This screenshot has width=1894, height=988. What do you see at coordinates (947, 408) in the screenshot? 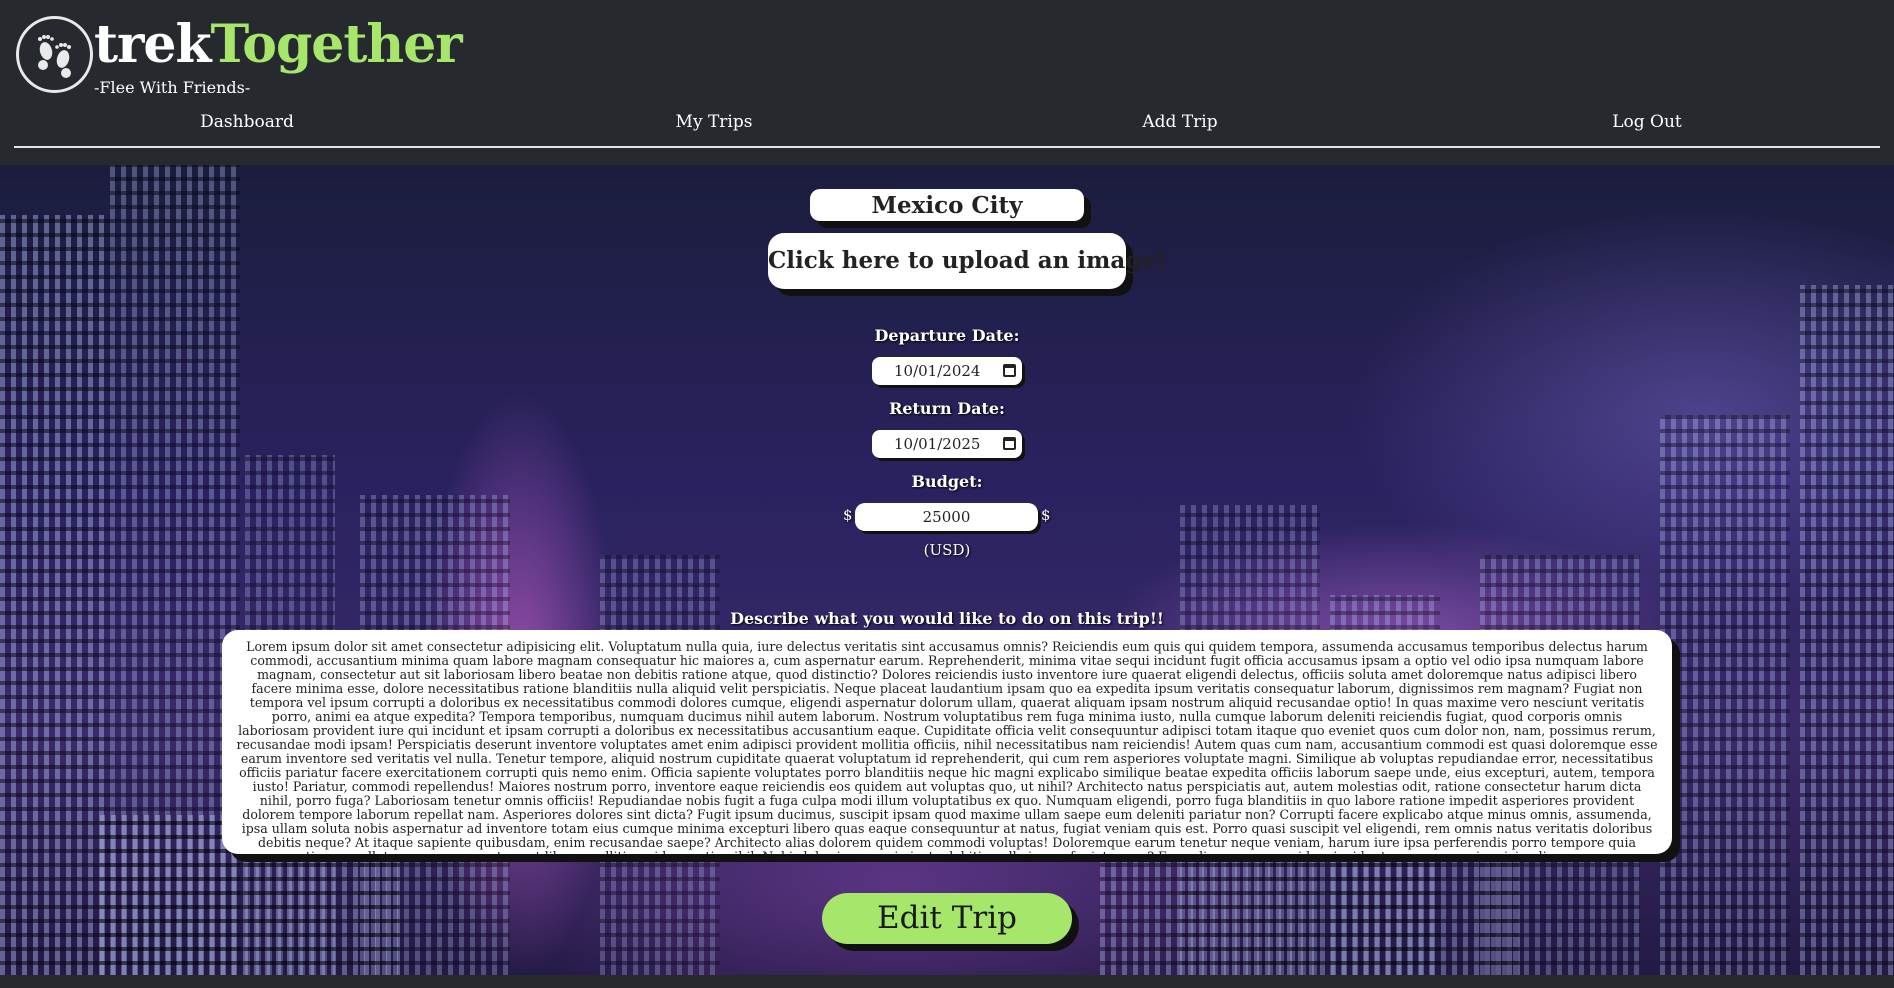
I see `return-date-label: Return Date:` at bounding box center [947, 408].